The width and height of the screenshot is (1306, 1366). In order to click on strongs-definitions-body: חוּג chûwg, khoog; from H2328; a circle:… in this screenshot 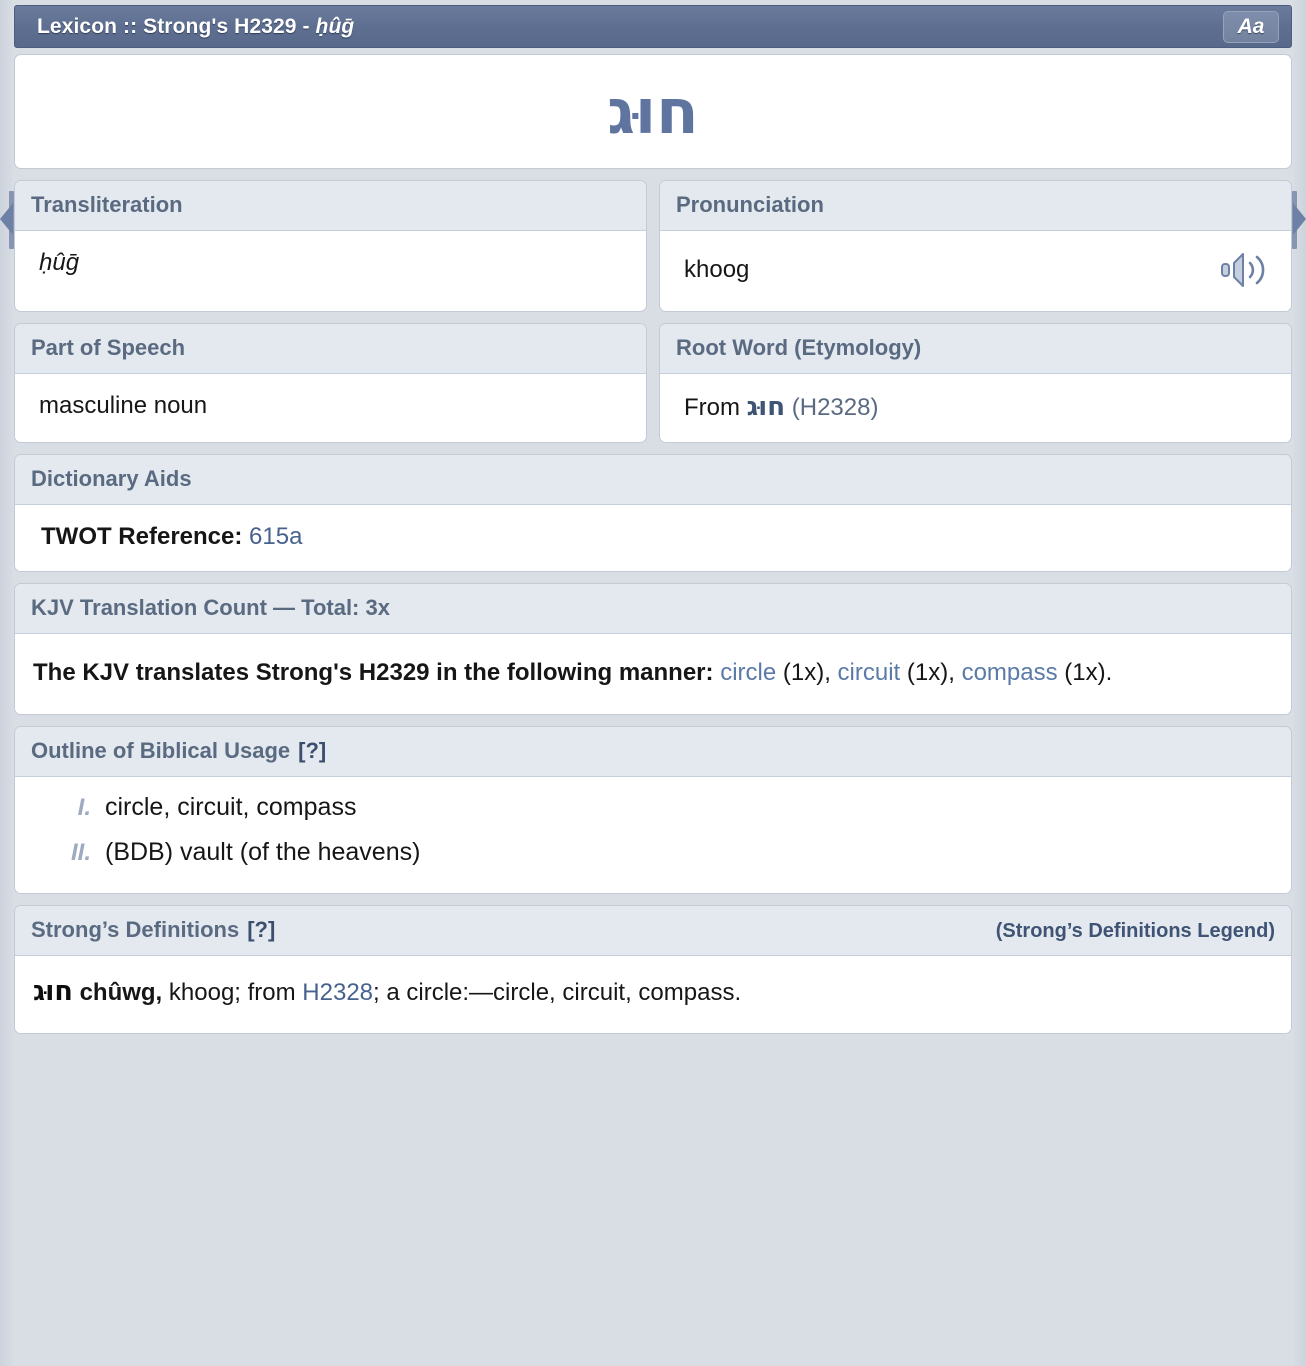, I will do `click(653, 994)`.